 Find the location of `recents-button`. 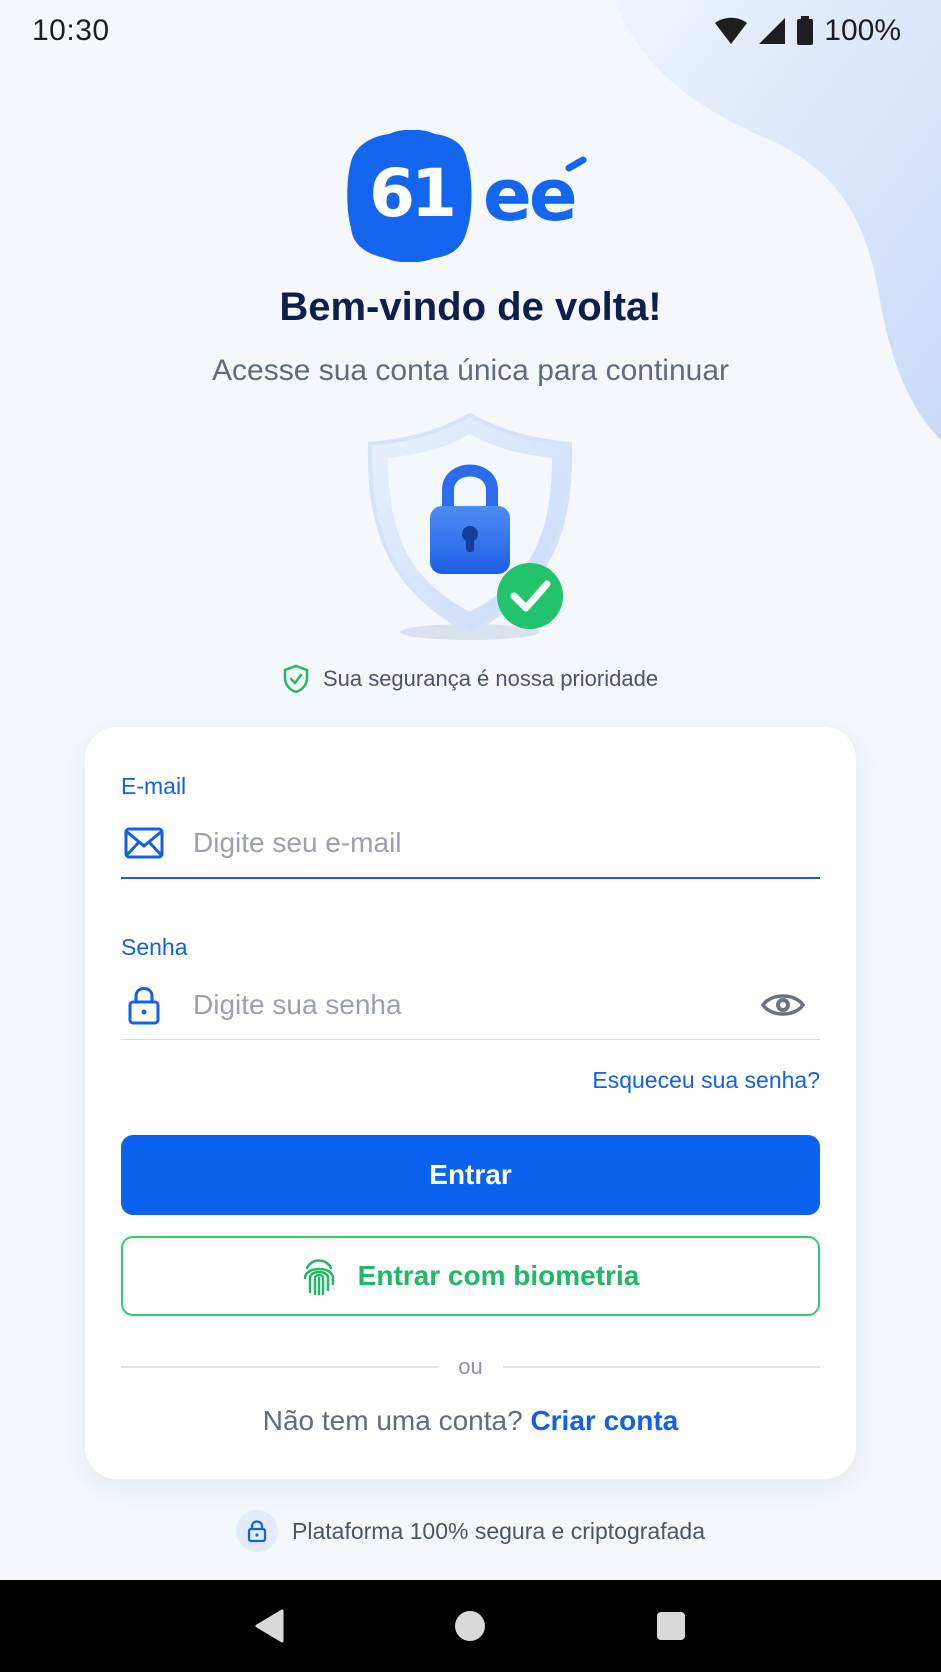

recents-button is located at coordinates (671, 1626).